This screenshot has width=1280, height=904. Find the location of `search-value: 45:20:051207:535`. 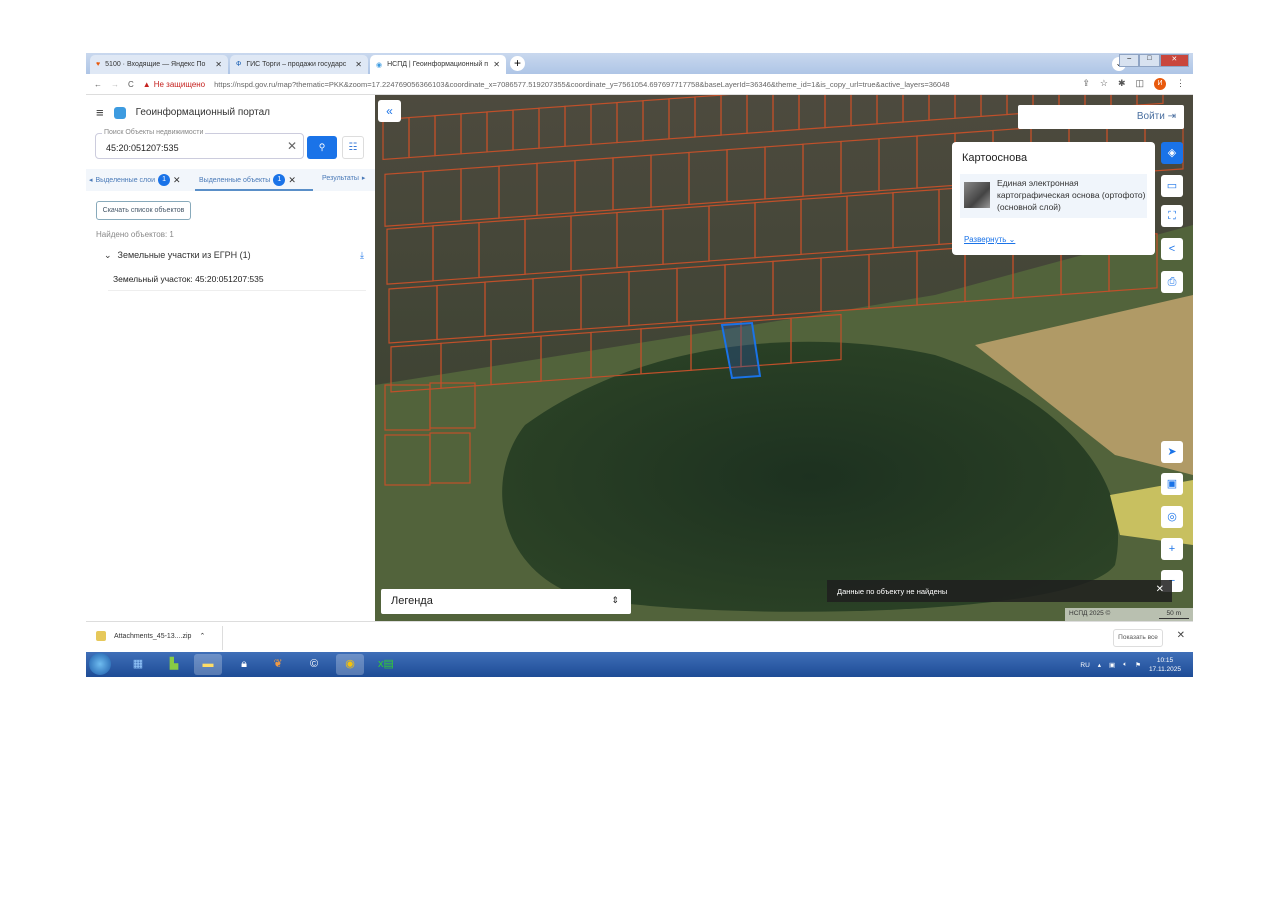

search-value: 45:20:051207:535 is located at coordinates (142, 148).